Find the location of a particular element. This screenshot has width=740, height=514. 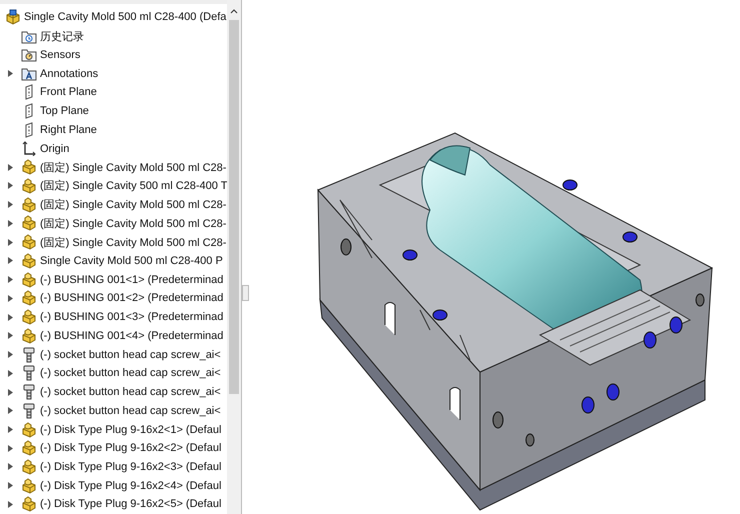

tree-item: Front Plane is located at coordinates (113, 92).